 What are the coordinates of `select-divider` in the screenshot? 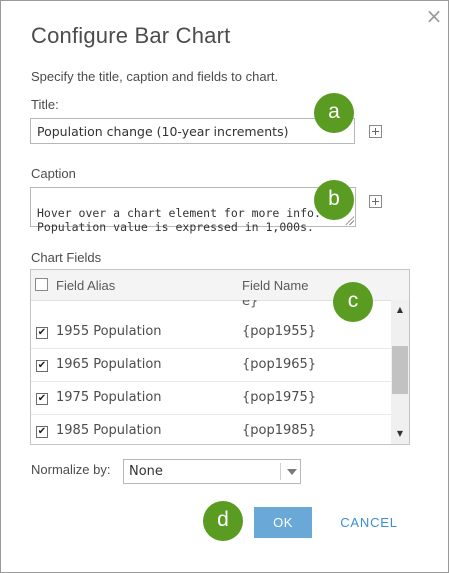 It's located at (280, 471).